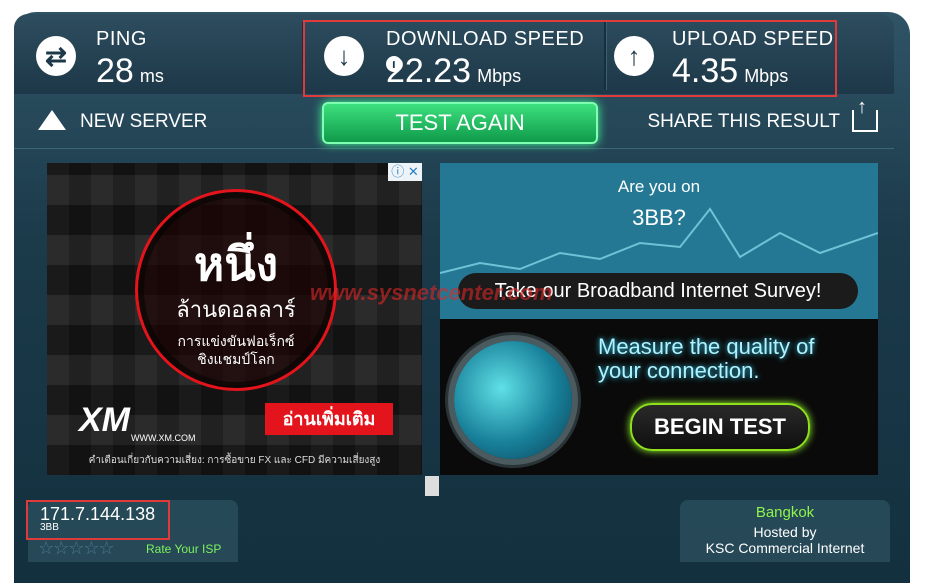 The image size is (925, 583). What do you see at coordinates (98, 520) in the screenshot?
I see `ip-highlight-box` at bounding box center [98, 520].